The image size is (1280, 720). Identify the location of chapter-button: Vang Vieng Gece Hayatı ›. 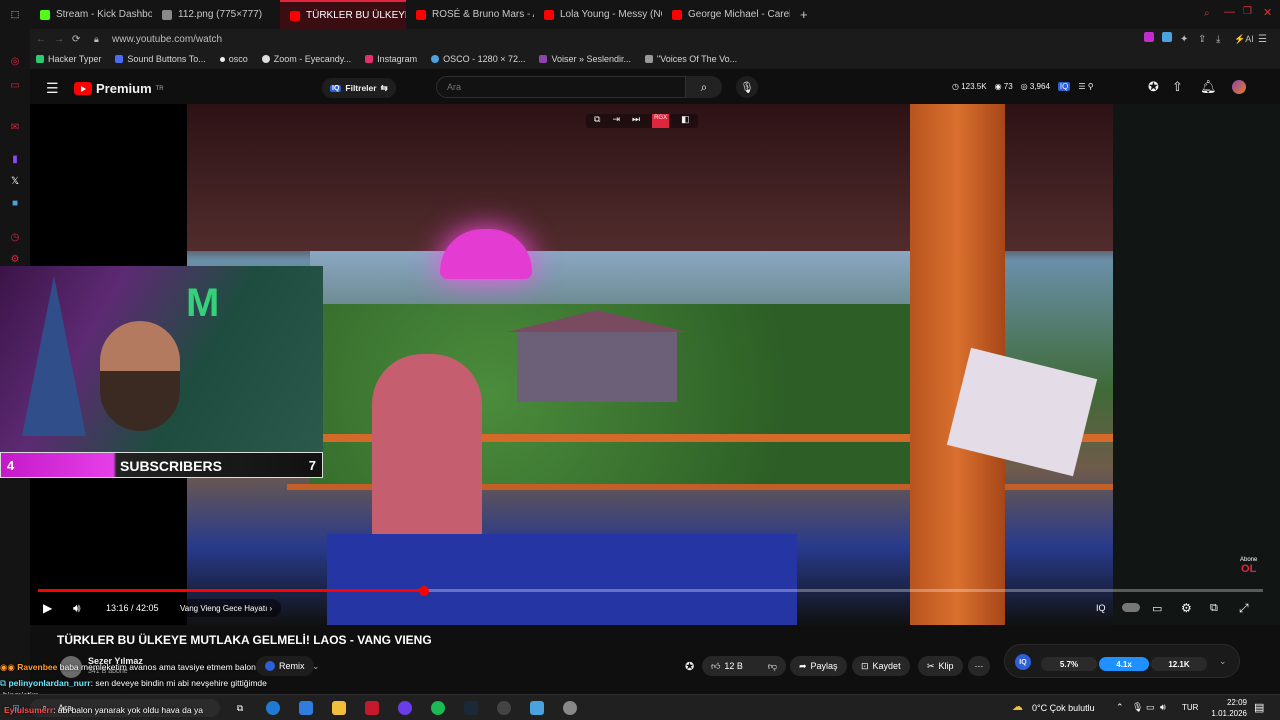
(226, 608).